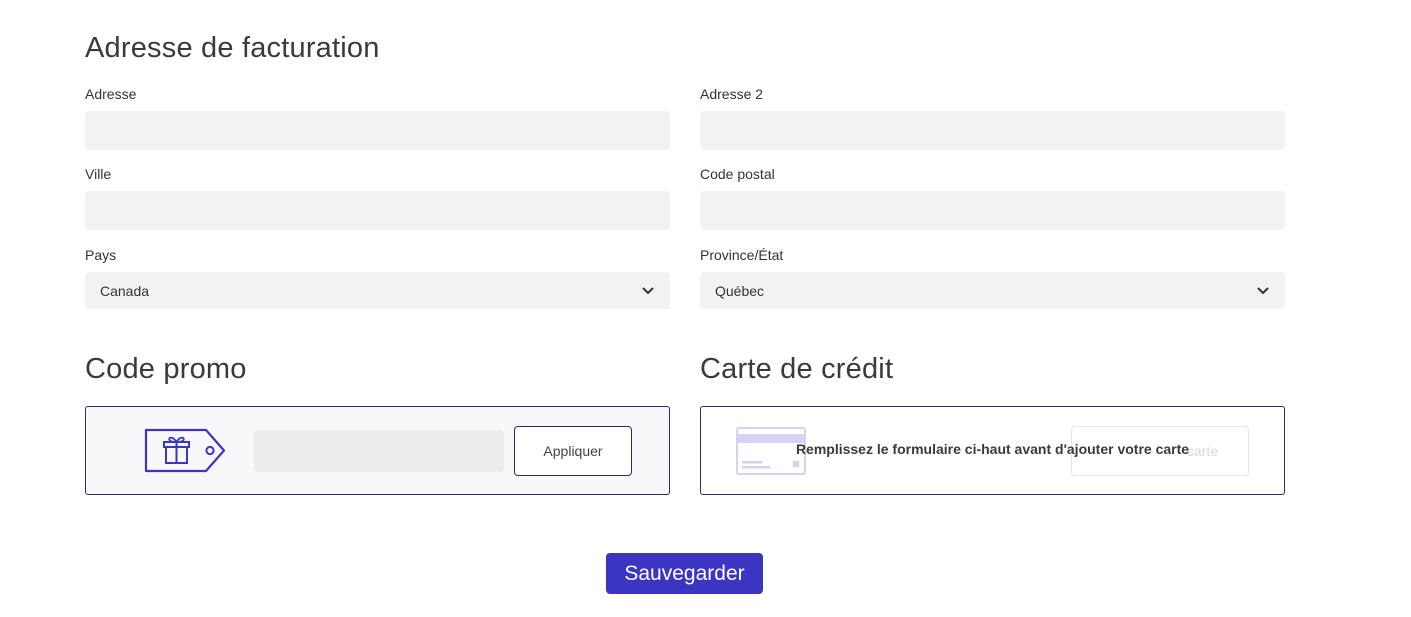 Image resolution: width=1411 pixels, height=617 pixels. Describe the element at coordinates (737, 174) in the screenshot. I see `postal-label: Code postal` at that location.